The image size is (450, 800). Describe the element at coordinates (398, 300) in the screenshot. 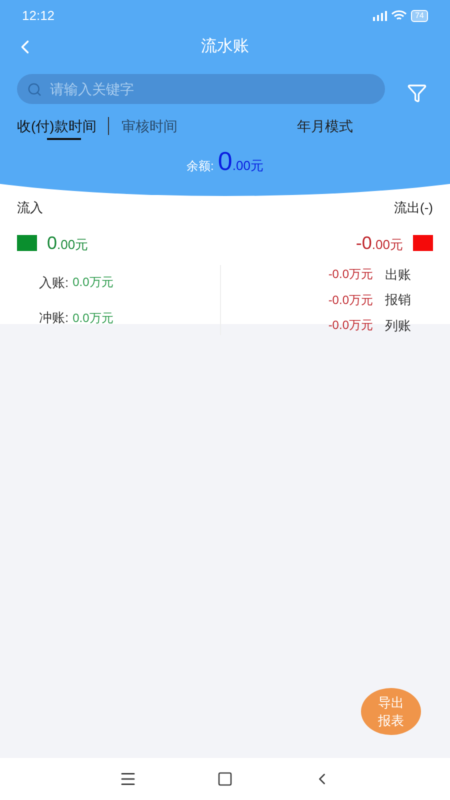

I see `outflow-label: 报销` at that location.